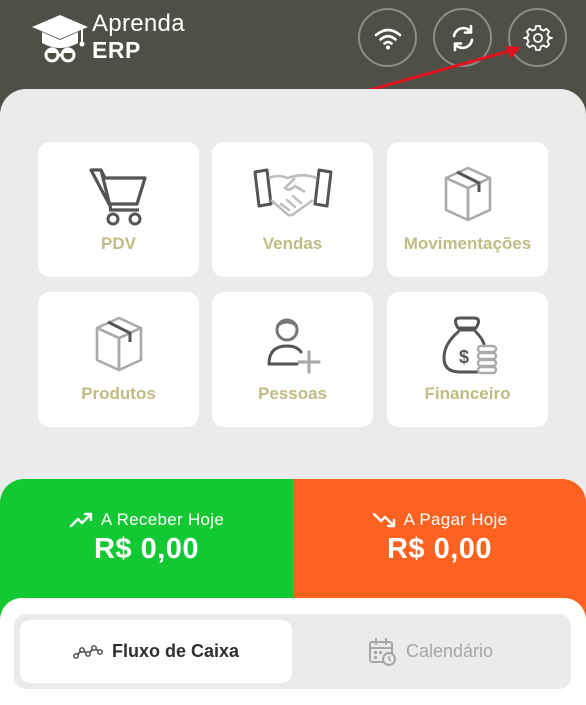  I want to click on logo-line-1: Aprenda, so click(138, 23).